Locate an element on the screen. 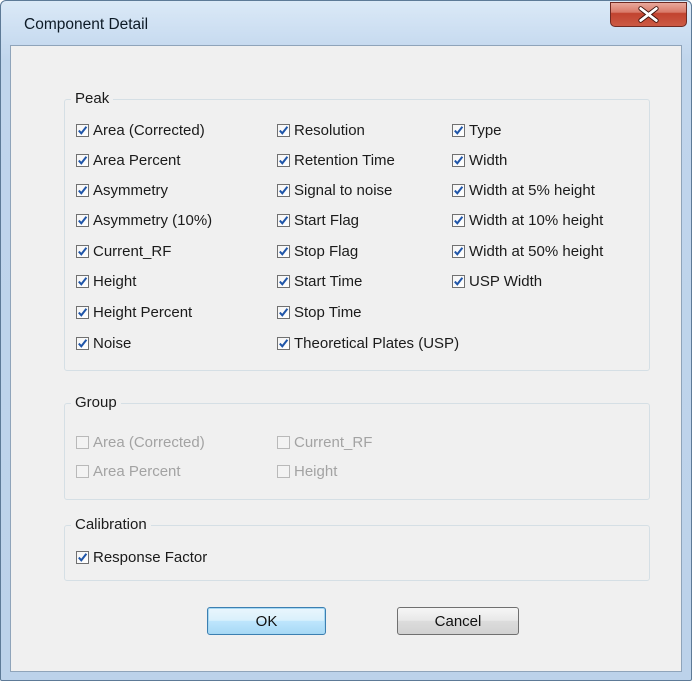 This screenshot has height=685, width=696. checkbox-label: Asymmetry (10%) is located at coordinates (153, 220).